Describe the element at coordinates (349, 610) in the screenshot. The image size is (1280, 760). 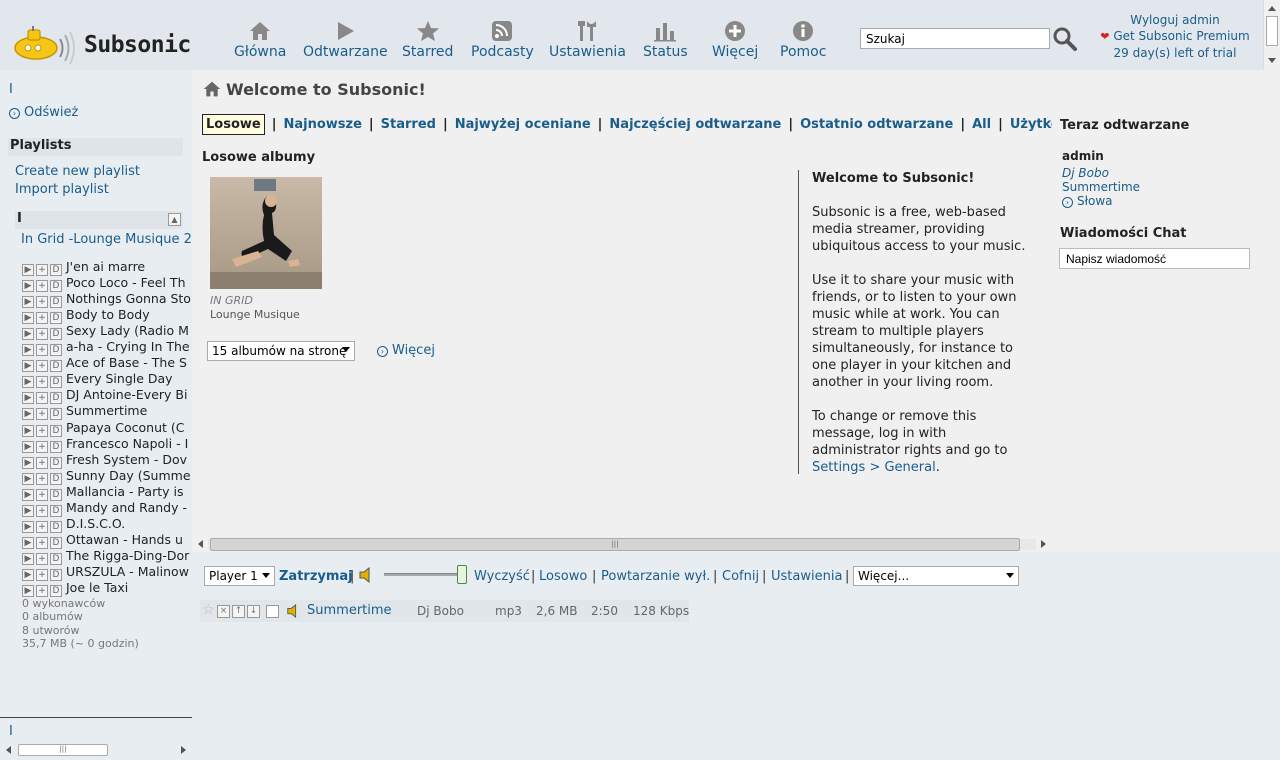
I see `playlist-song-title: Summertime` at that location.